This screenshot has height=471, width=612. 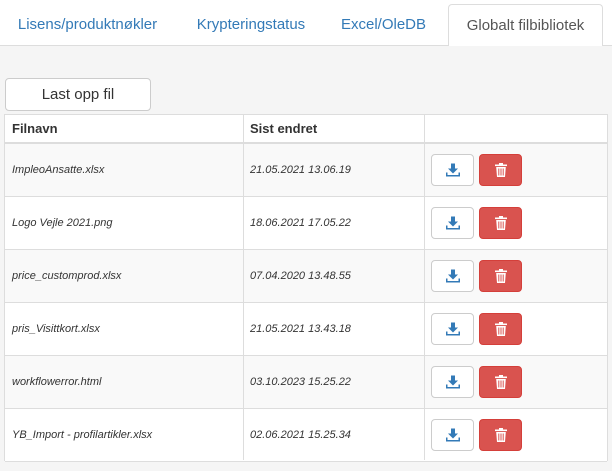 What do you see at coordinates (515, 128) in the screenshot?
I see `column-header-actions` at bounding box center [515, 128].